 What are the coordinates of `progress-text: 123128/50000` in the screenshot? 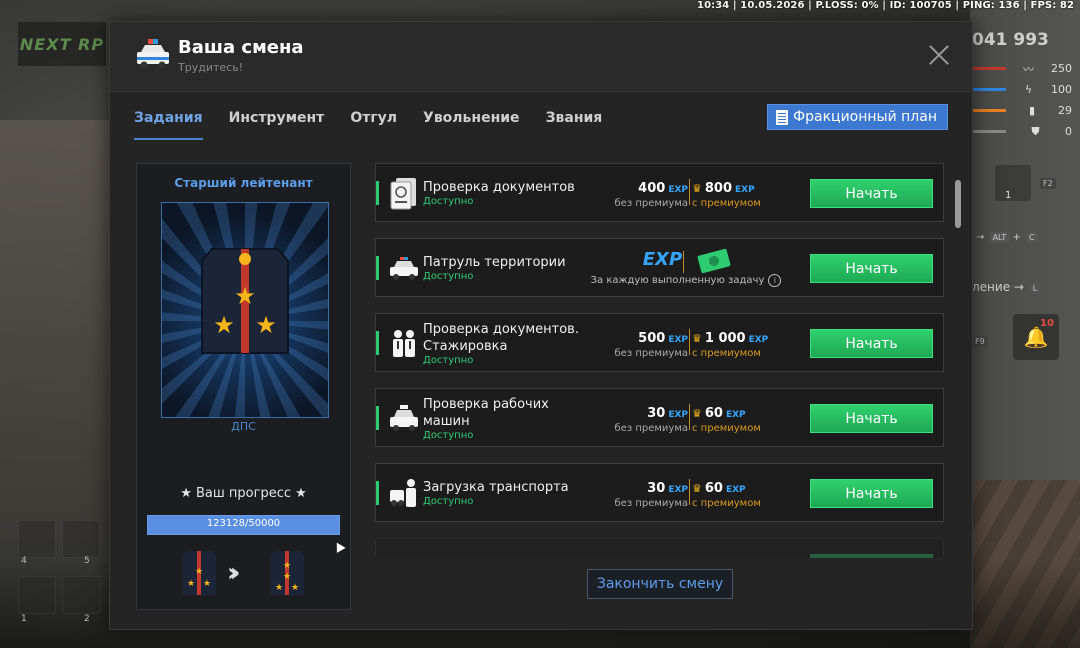 It's located at (243, 523).